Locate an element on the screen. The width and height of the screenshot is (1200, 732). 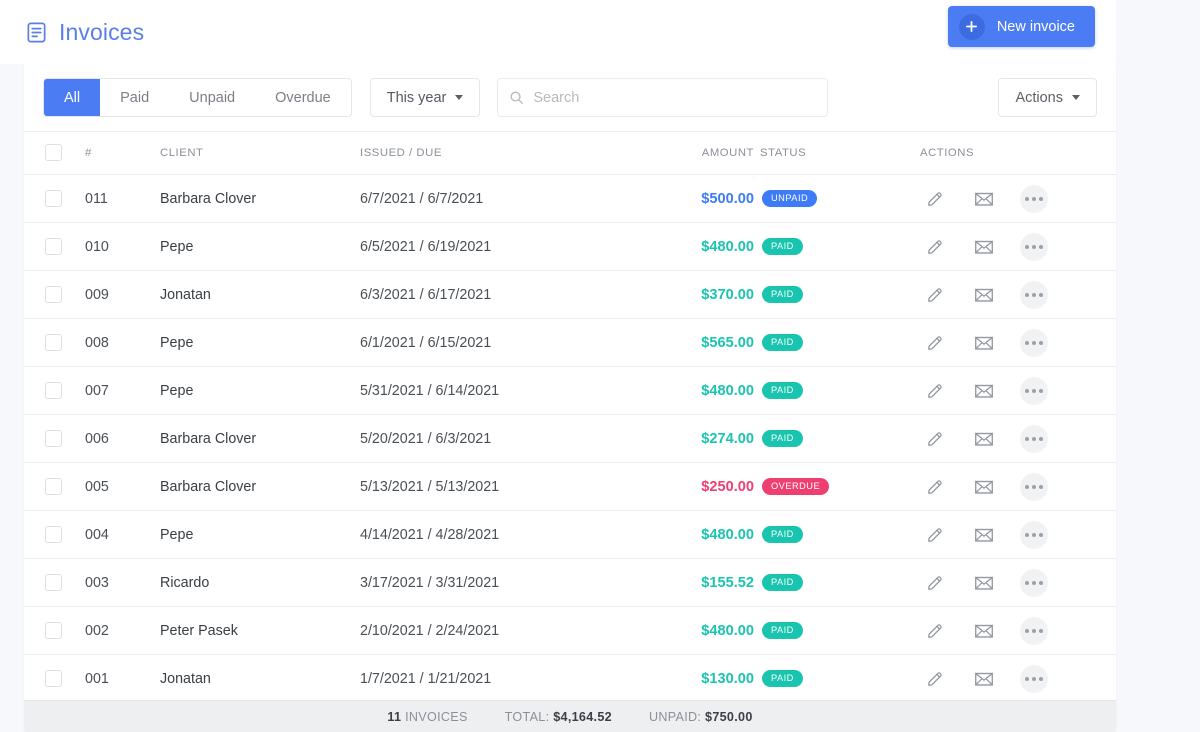
actions-dropdown-label: Actions is located at coordinates (1039, 97).